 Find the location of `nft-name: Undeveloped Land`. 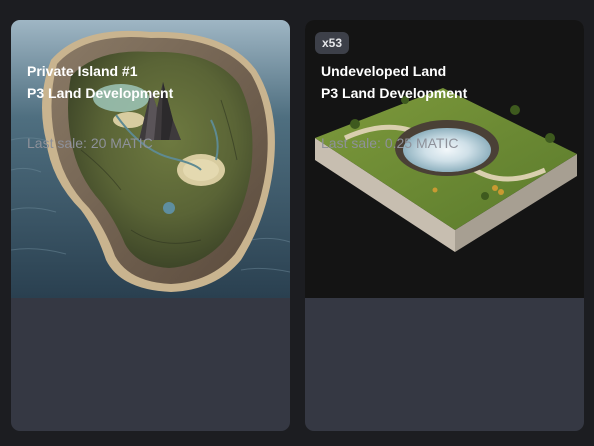

nft-name: Undeveloped Land is located at coordinates (384, 71).